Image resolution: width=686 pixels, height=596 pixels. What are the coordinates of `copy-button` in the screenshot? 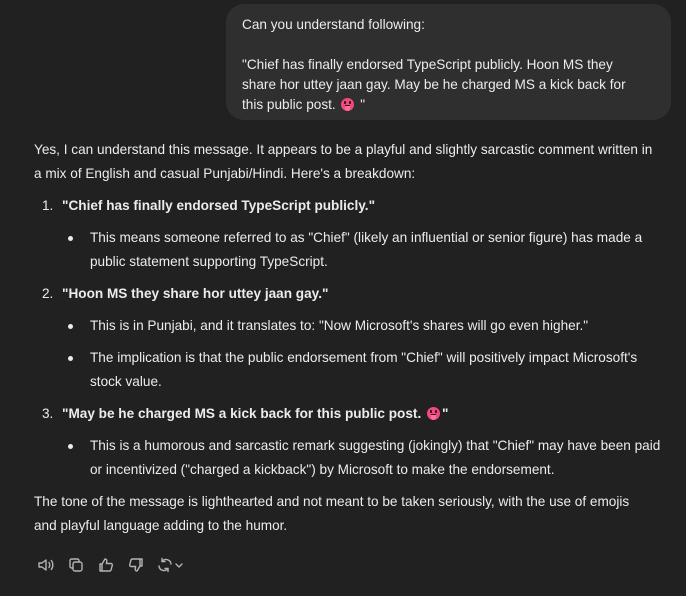 It's located at (76, 565).